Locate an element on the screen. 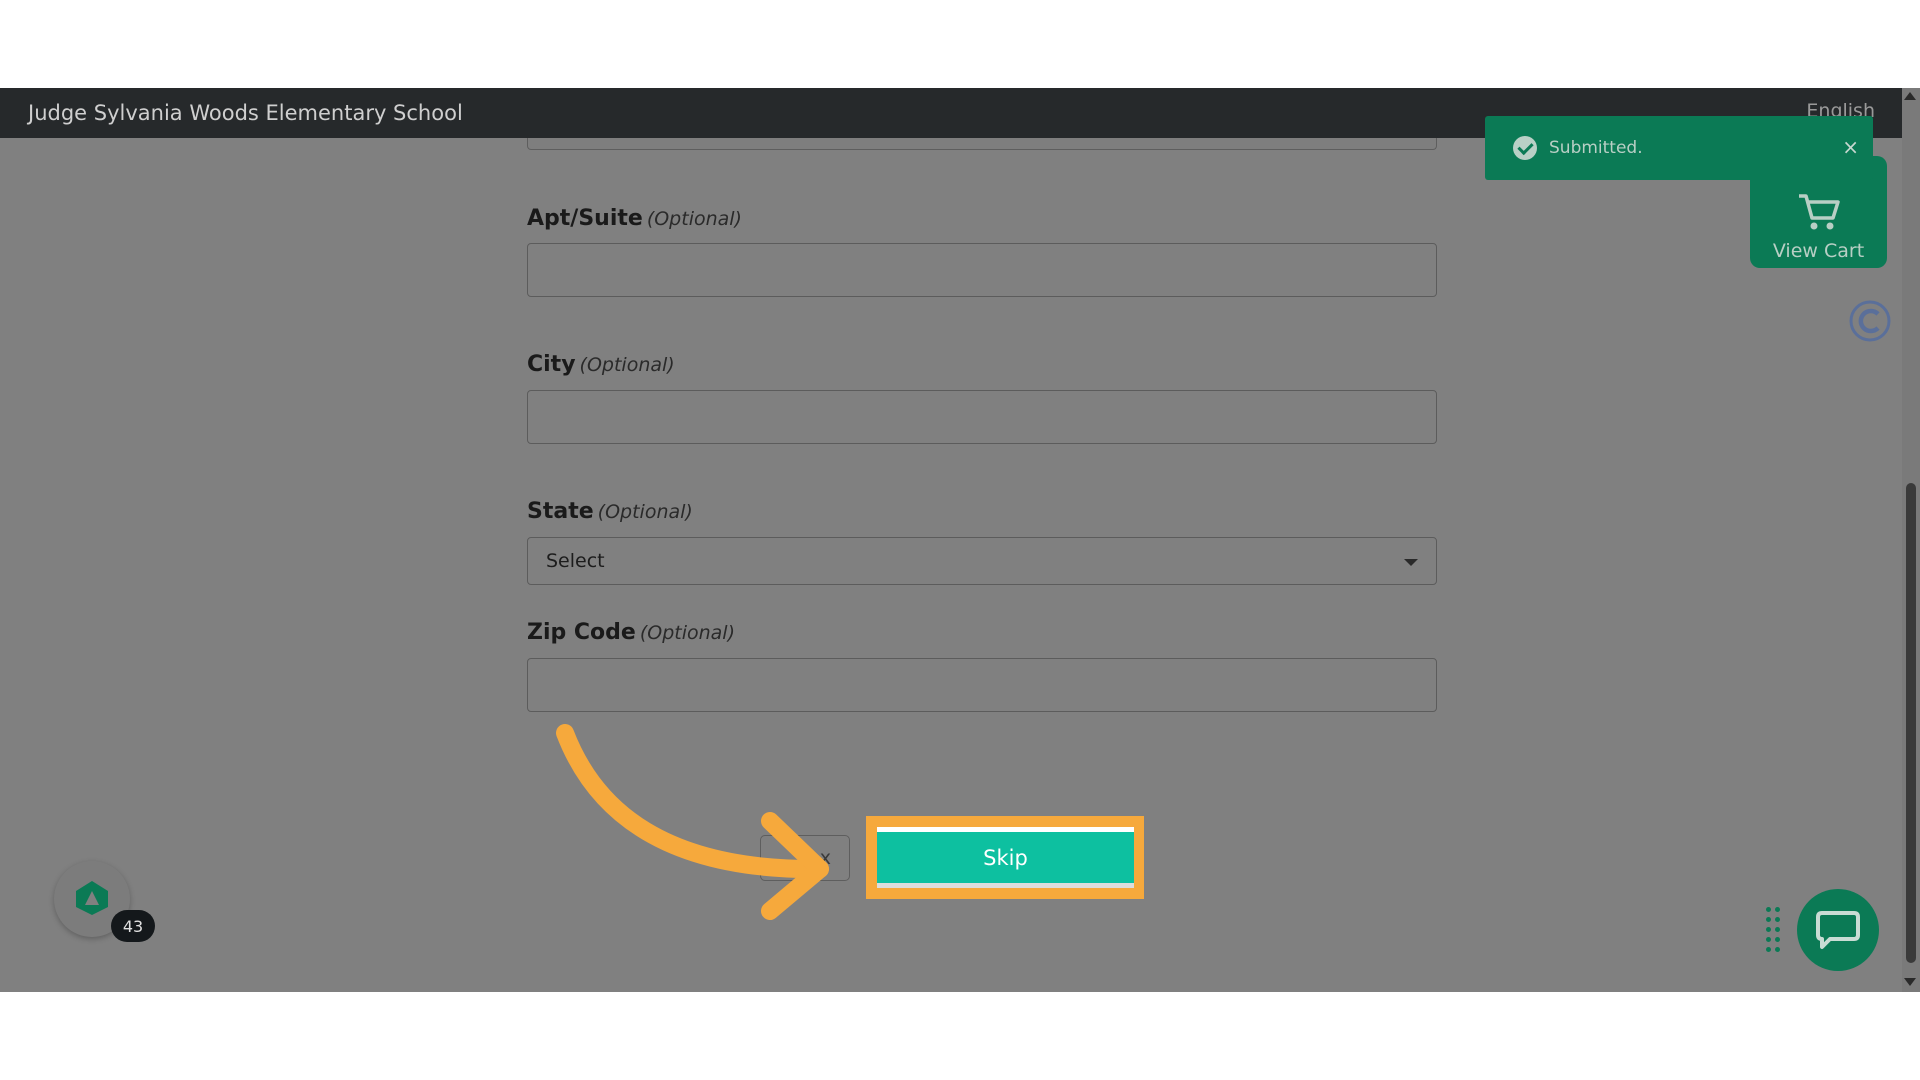  check-circle-icon is located at coordinates (1525, 148).